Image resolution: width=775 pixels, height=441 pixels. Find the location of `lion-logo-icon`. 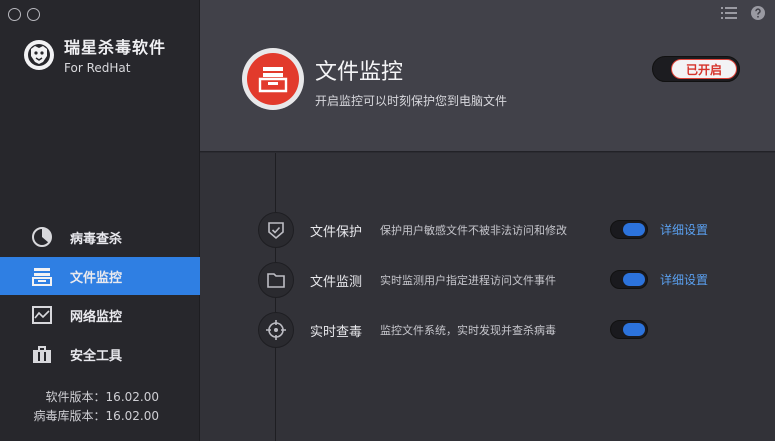

lion-logo-icon is located at coordinates (39, 55).